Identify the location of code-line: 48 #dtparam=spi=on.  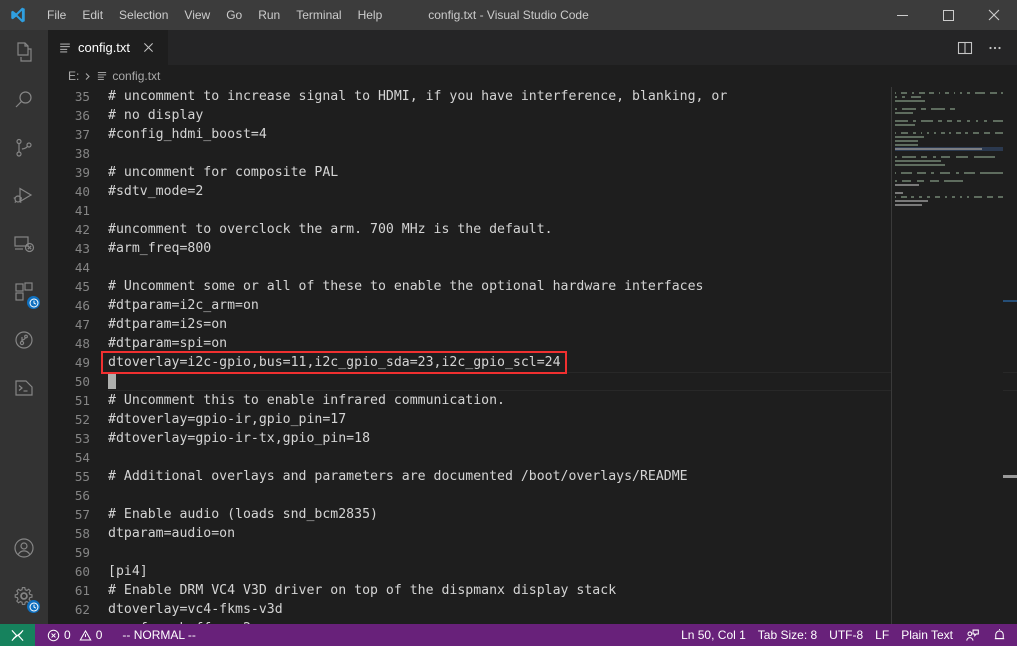
(532, 343).